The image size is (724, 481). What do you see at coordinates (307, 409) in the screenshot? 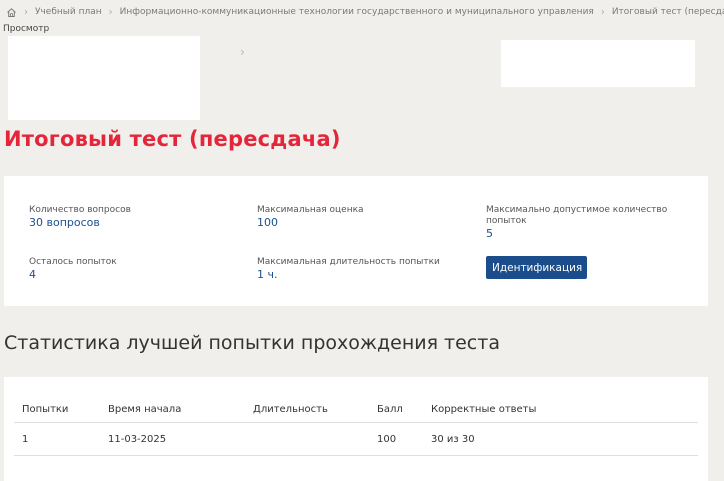
I see `column-header-duration: Длительность` at bounding box center [307, 409].